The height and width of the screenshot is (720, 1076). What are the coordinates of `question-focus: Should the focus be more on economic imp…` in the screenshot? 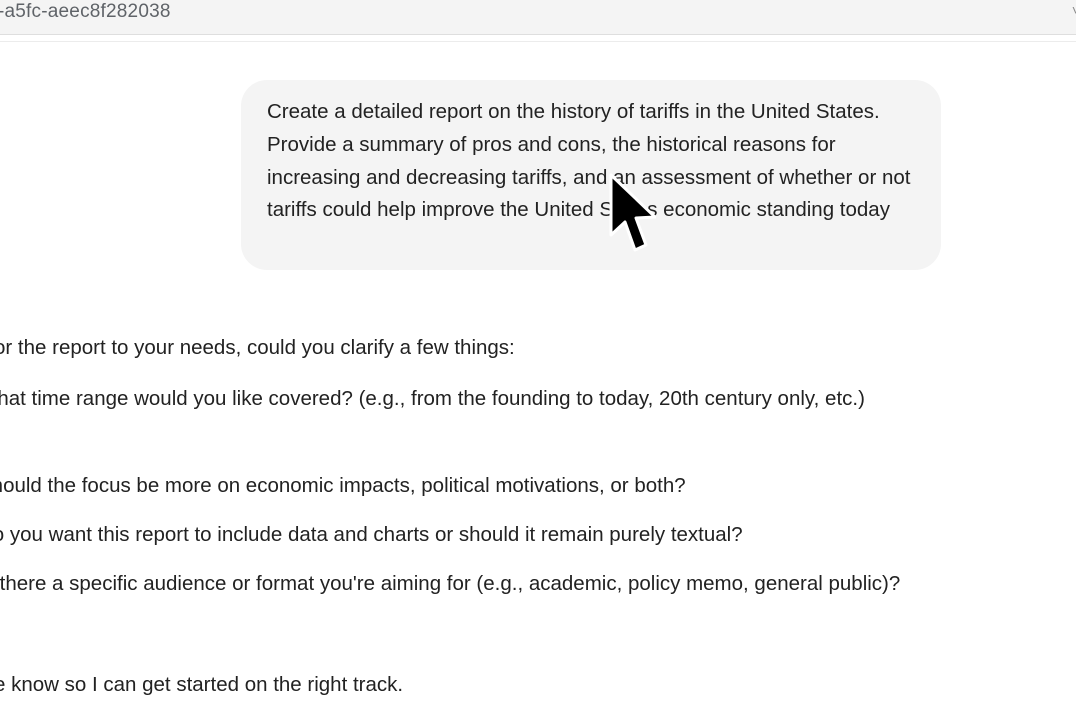 It's located at (343, 485).